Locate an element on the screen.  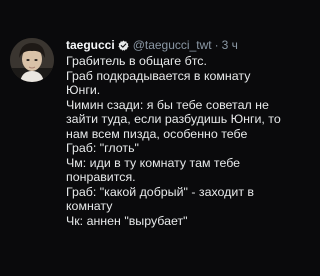
tweet-line: Граб: "какой добрый" - заходит в is located at coordinates (160, 191).